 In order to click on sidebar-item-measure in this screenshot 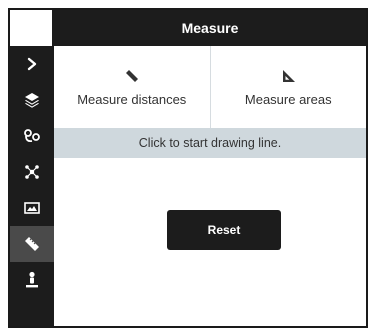, I will do `click(32, 244)`.